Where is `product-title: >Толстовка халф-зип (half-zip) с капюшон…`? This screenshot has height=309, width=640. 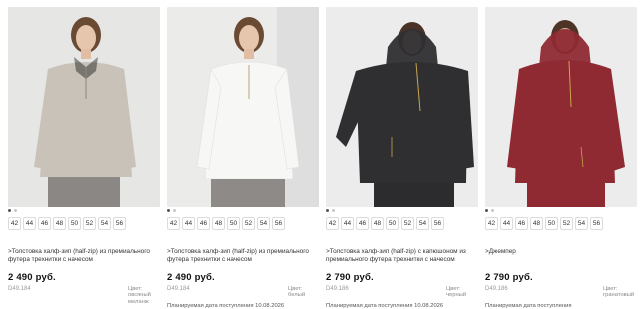 product-title: >Толстовка халф-зип (half-zip) с капюшон… is located at coordinates (402, 256).